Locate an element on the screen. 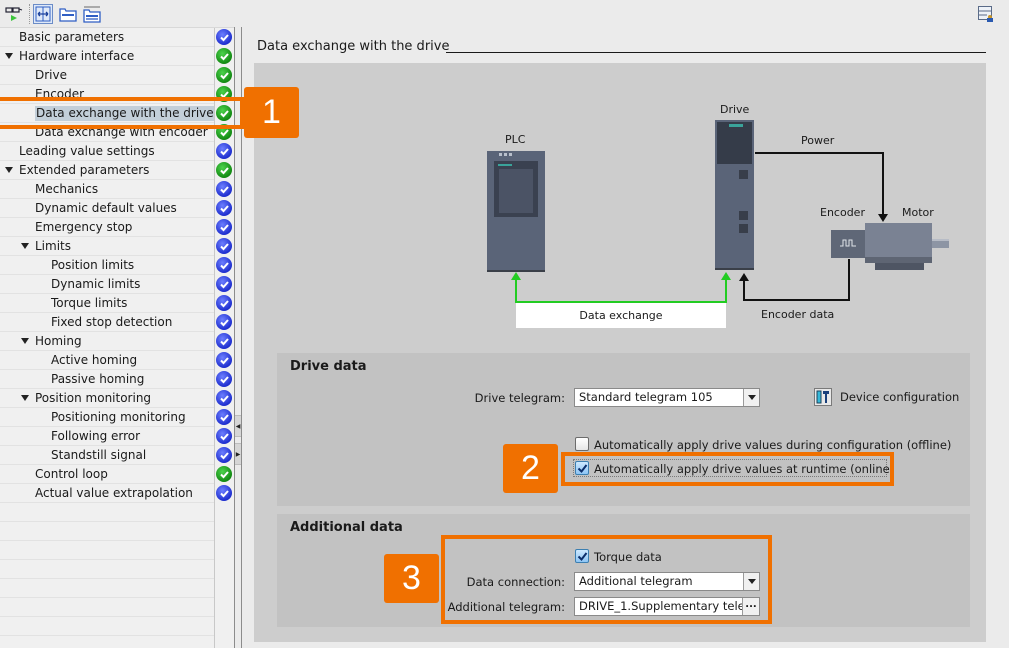  tree-item: Position monitoring is located at coordinates (107, 398).